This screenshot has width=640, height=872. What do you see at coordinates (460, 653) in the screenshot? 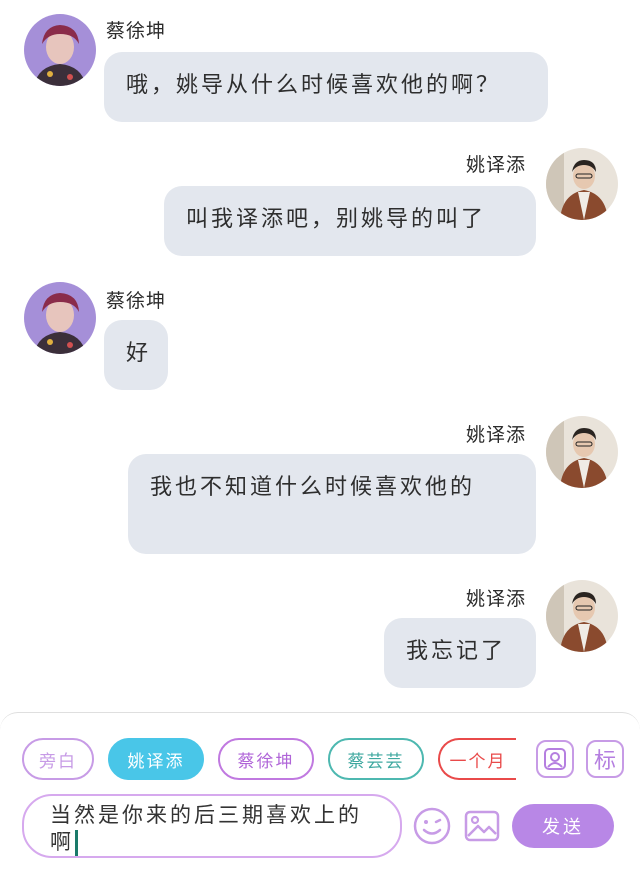
I see `message-bubble: 我忘记了` at bounding box center [460, 653].